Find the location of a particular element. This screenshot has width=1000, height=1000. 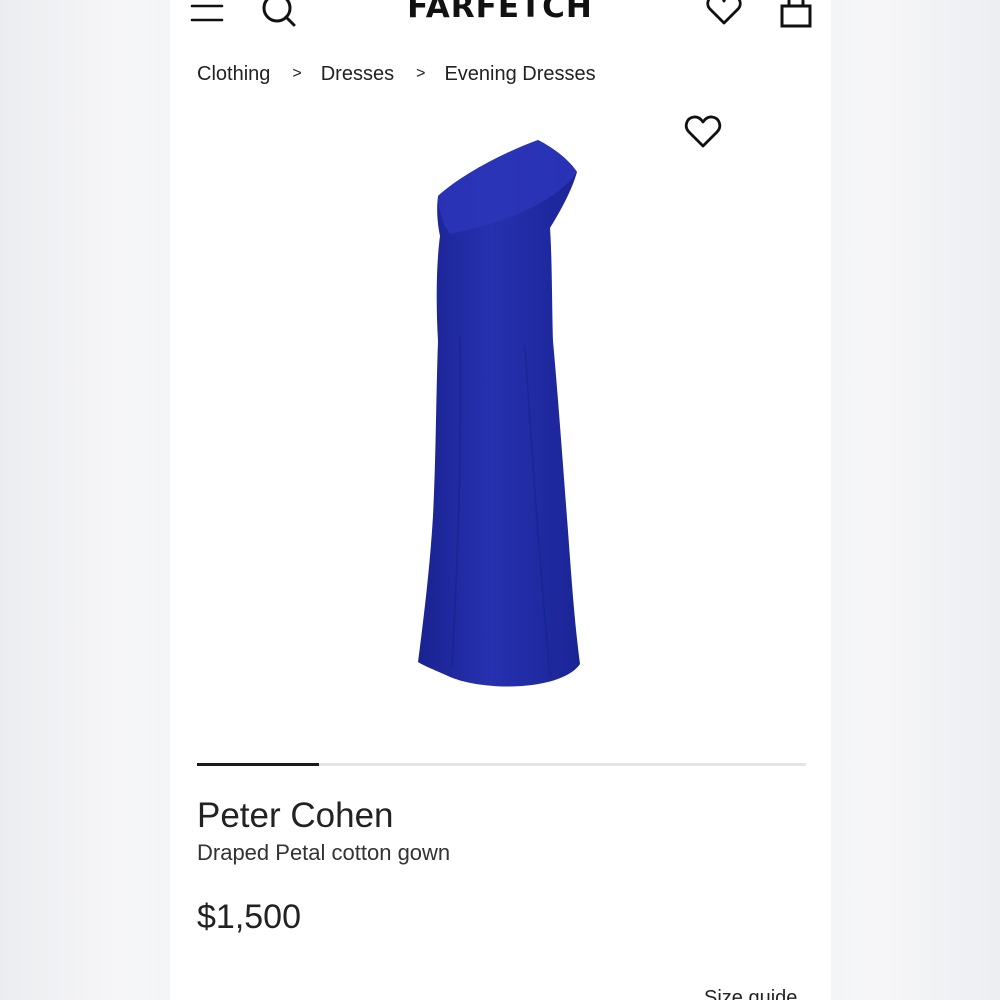

size-guide-link: Size guide is located at coordinates (750, 993).